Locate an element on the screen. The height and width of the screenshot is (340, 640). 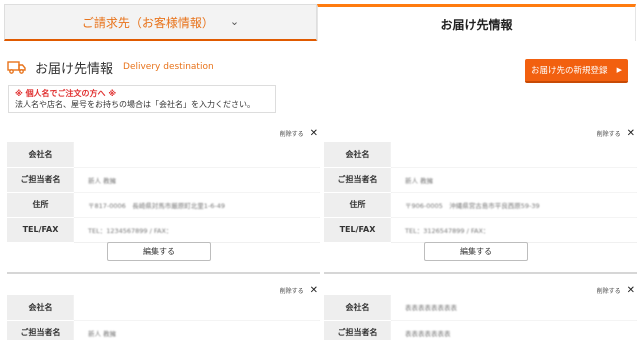
company-value: 表表表表表表表表 is located at coordinates (514, 308).